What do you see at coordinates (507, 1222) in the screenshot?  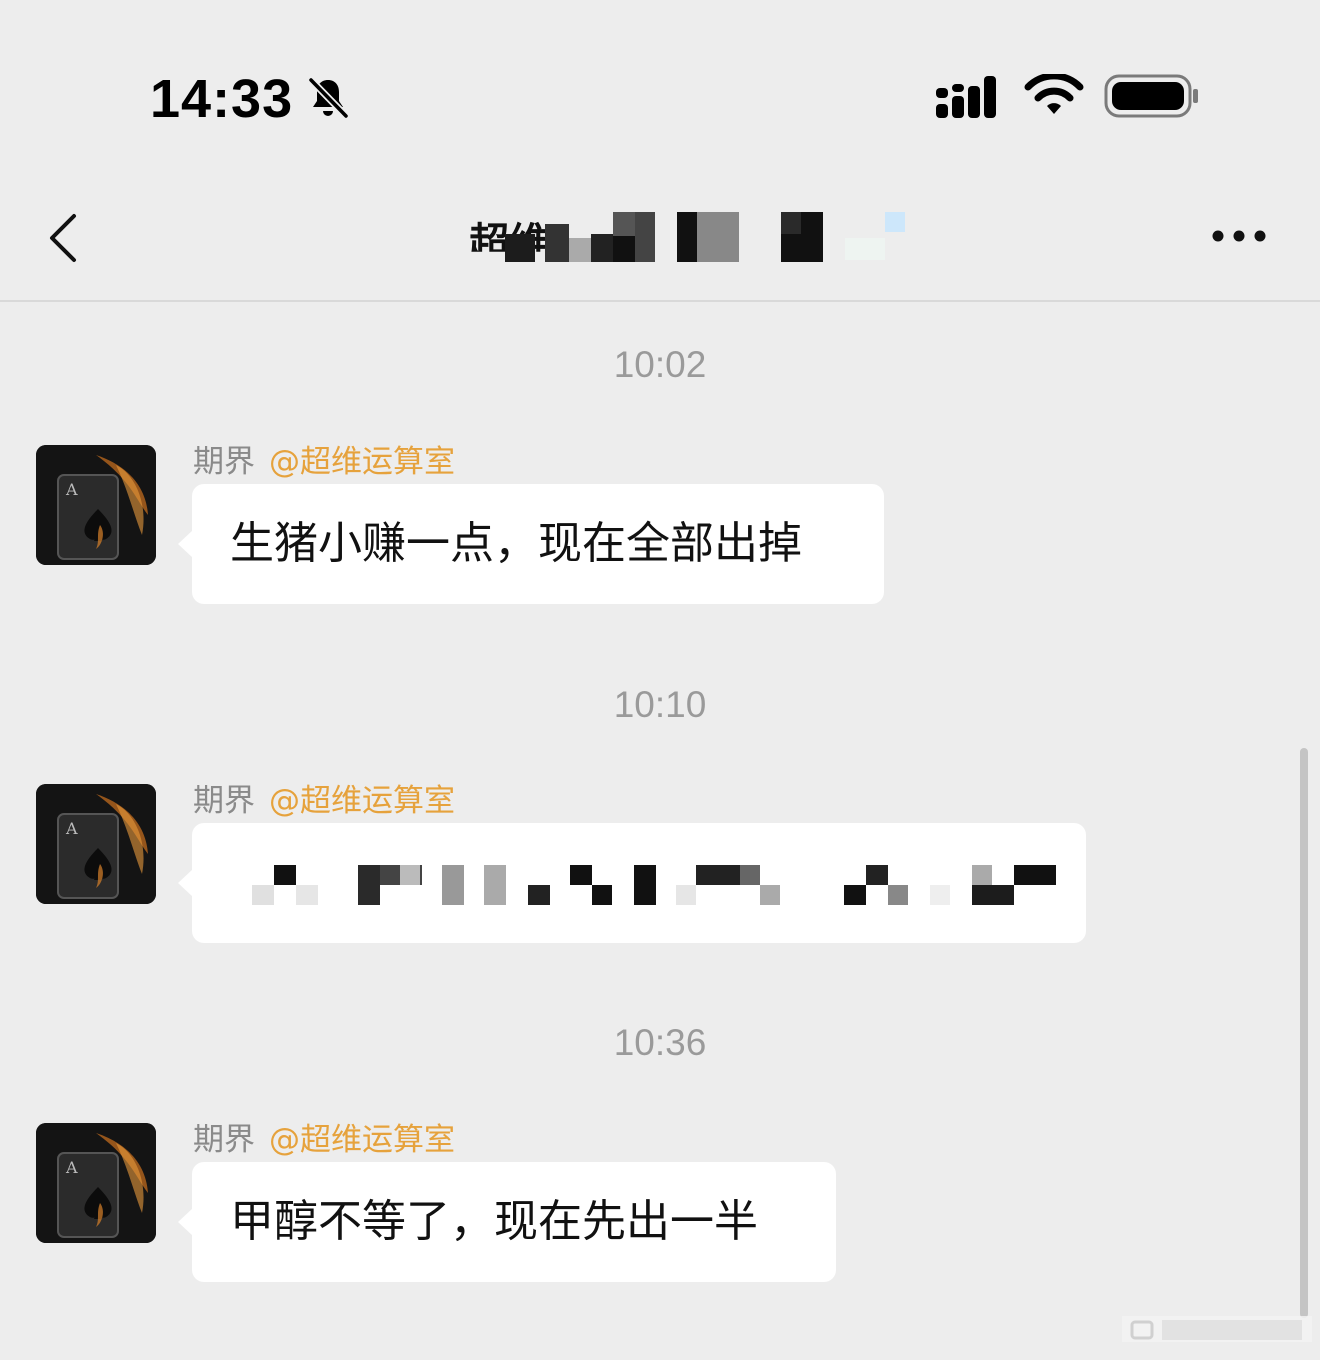 I see `message-bubble: 甲醇不等了，现在先出一半` at bounding box center [507, 1222].